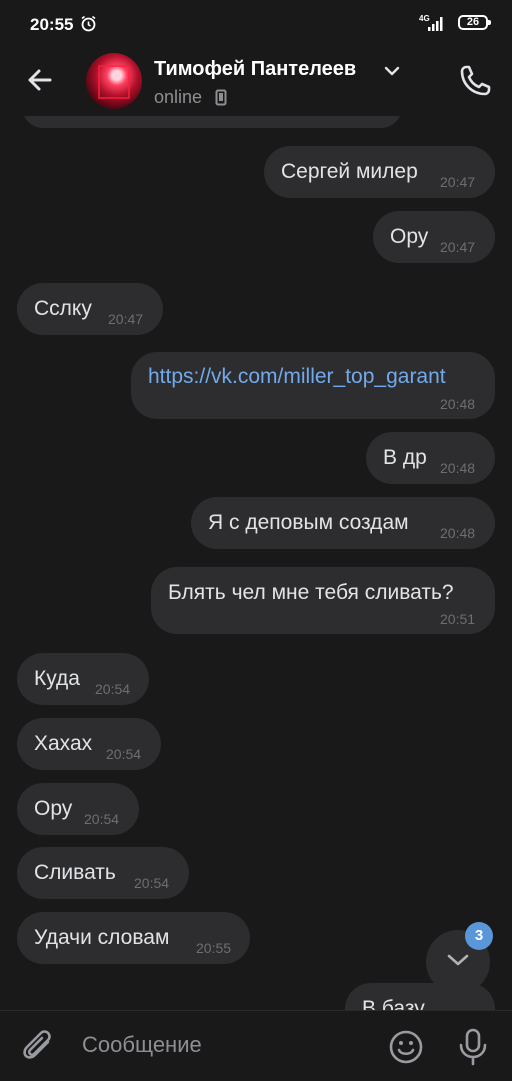 This screenshot has width=512, height=1081. I want to click on signal-icon, so click(435, 24).